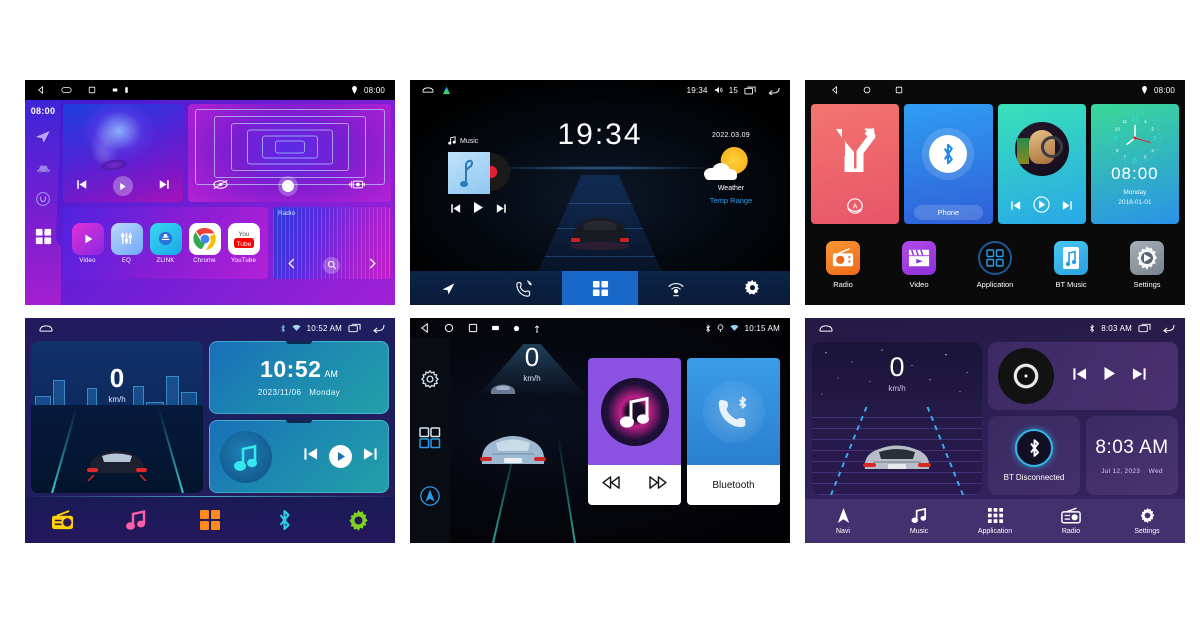 Image resolution: width=1200 pixels, height=620 pixels. Describe the element at coordinates (995, 265) in the screenshot. I see `dock-application: Application` at that location.